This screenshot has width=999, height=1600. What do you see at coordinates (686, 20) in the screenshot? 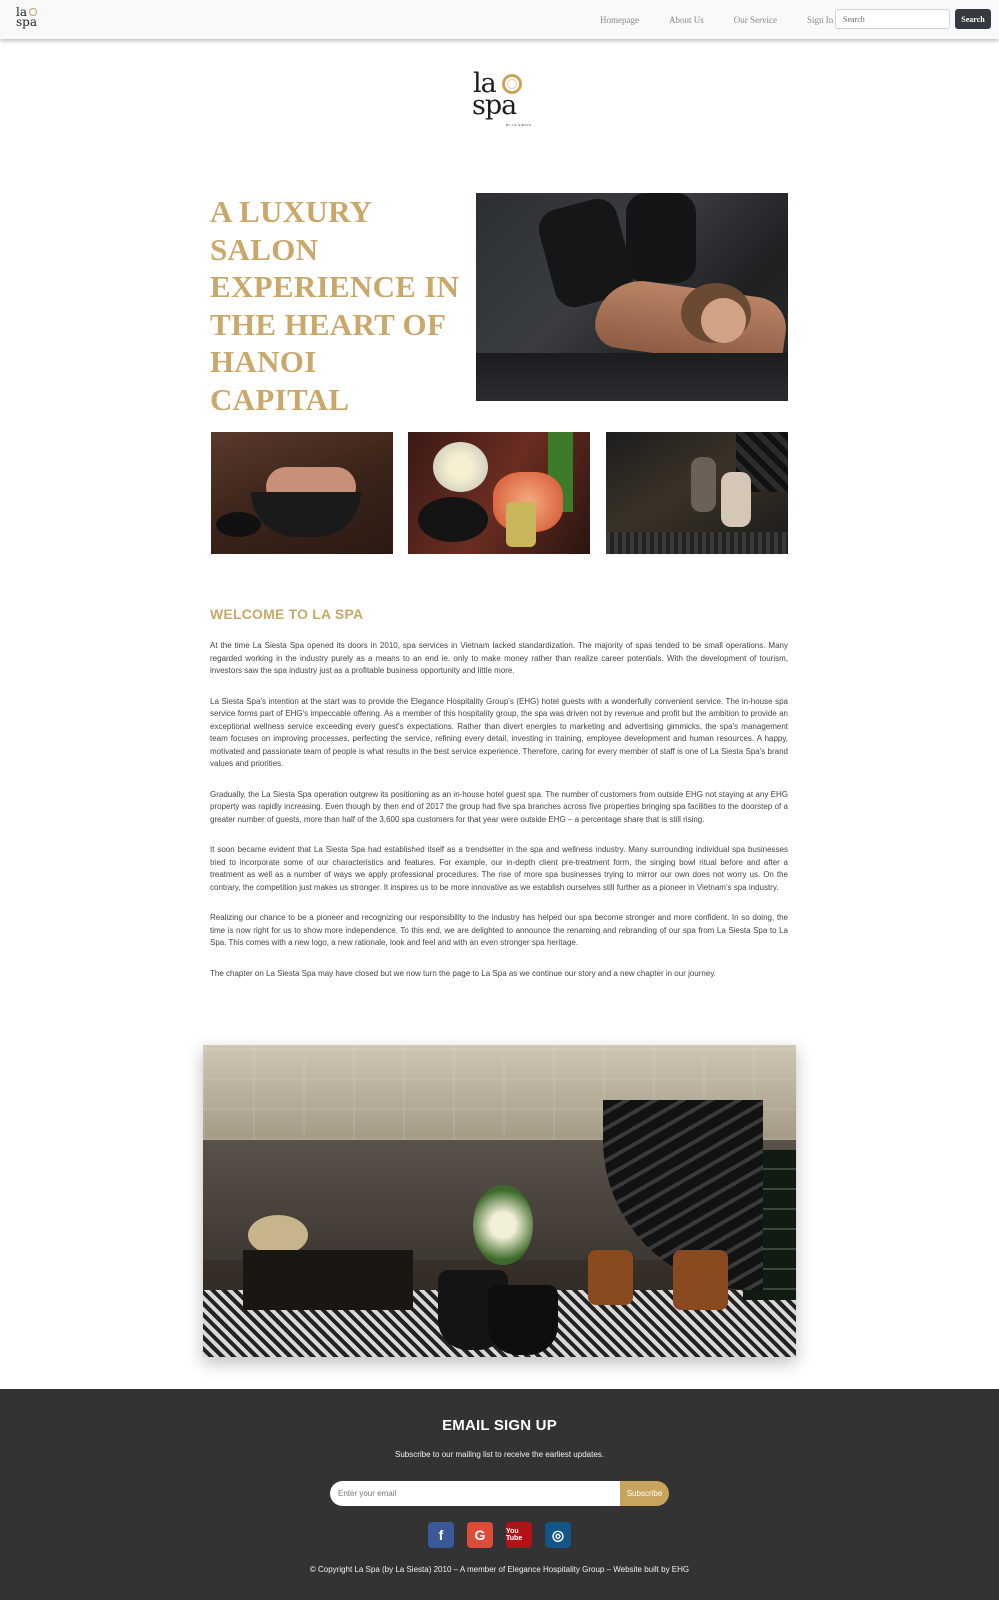
I see `nav-link-about-us: About Us` at bounding box center [686, 20].